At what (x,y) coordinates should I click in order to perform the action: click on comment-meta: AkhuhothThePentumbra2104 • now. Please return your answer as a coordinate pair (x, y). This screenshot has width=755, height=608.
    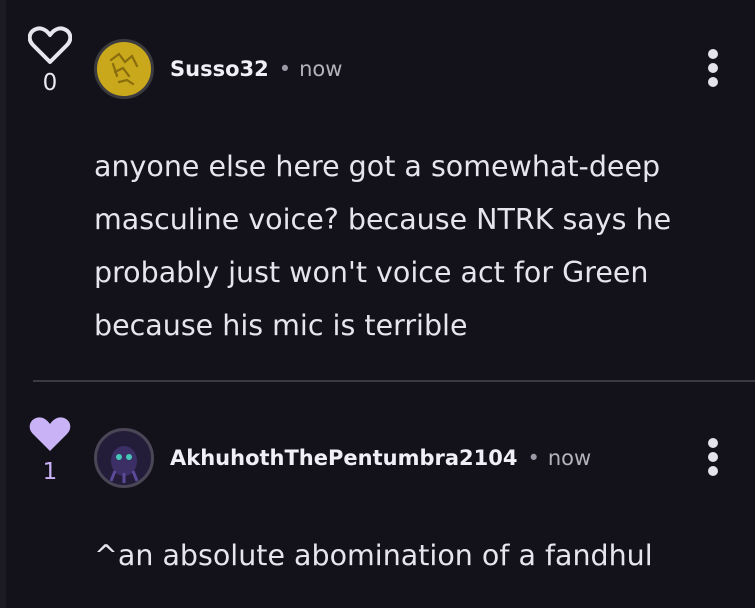
    Looking at the image, I should click on (380, 458).